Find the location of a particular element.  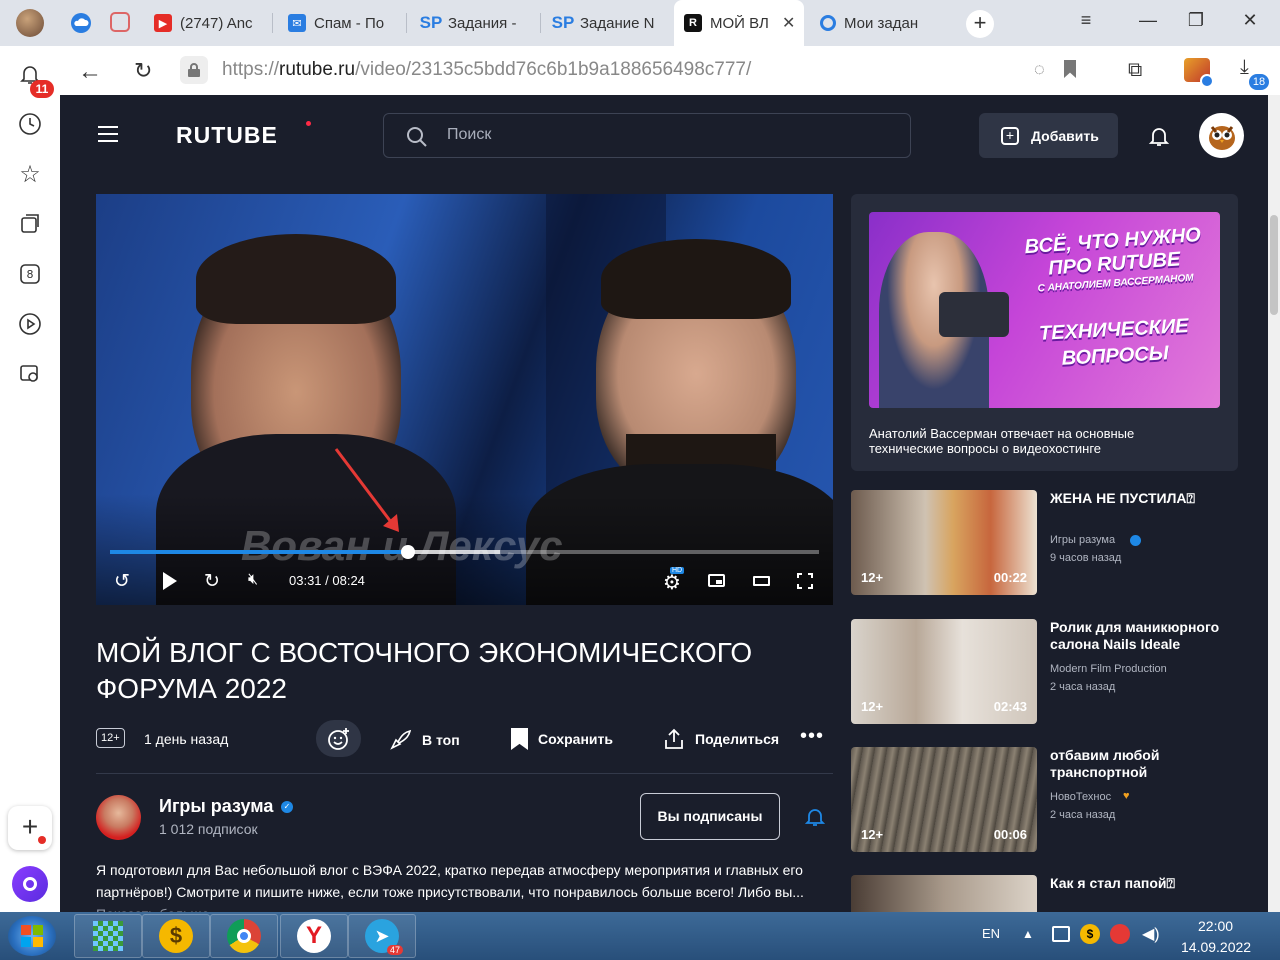

tab-label: Задание N is located at coordinates (617, 23).